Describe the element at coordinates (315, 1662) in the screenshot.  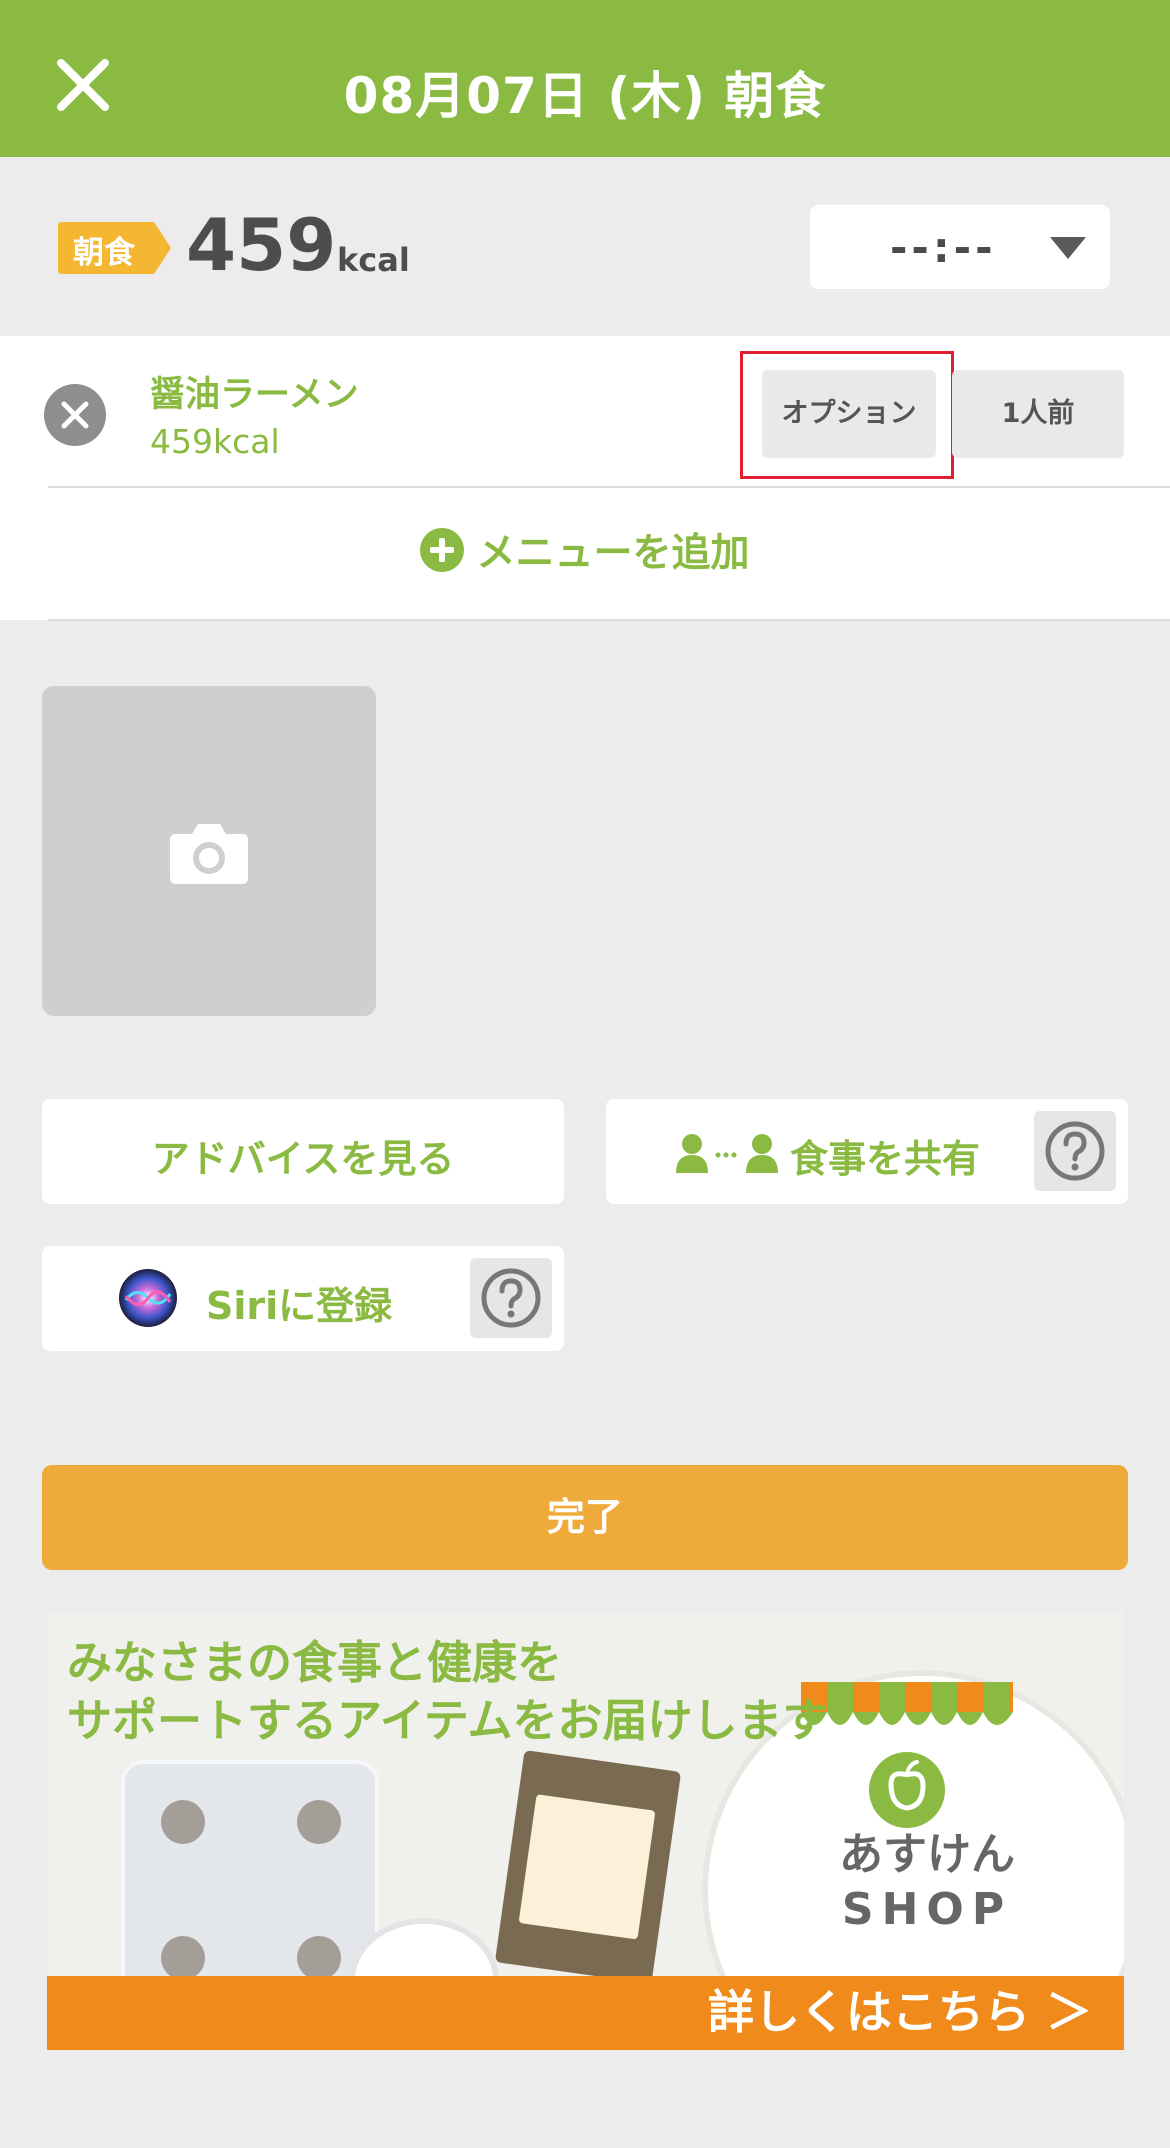
I see `banner-headline-1: みなさまの食事と健康を` at that location.